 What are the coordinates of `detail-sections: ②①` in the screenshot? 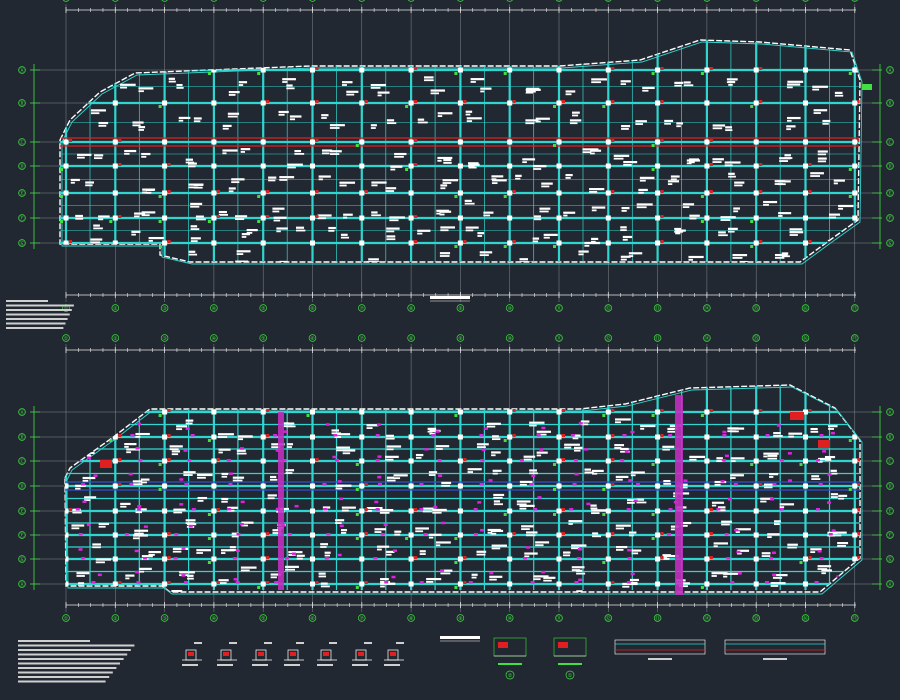 It's located at (504, 658).